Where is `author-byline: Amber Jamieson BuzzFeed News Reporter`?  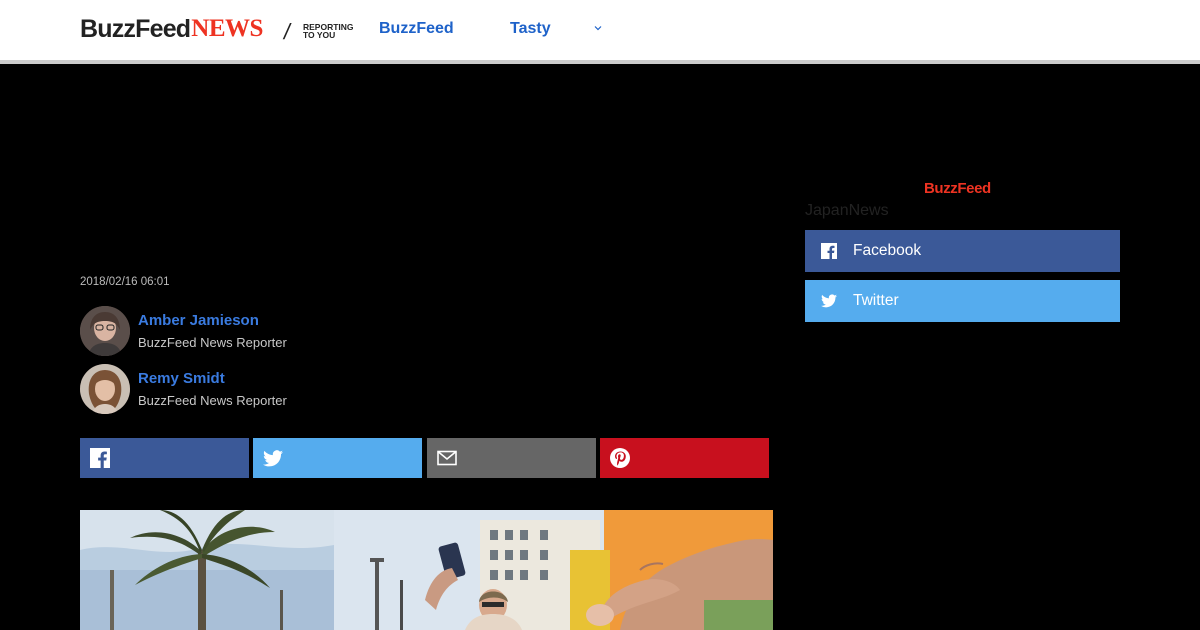 author-byline: Amber Jamieson BuzzFeed News Reporter is located at coordinates (230, 331).